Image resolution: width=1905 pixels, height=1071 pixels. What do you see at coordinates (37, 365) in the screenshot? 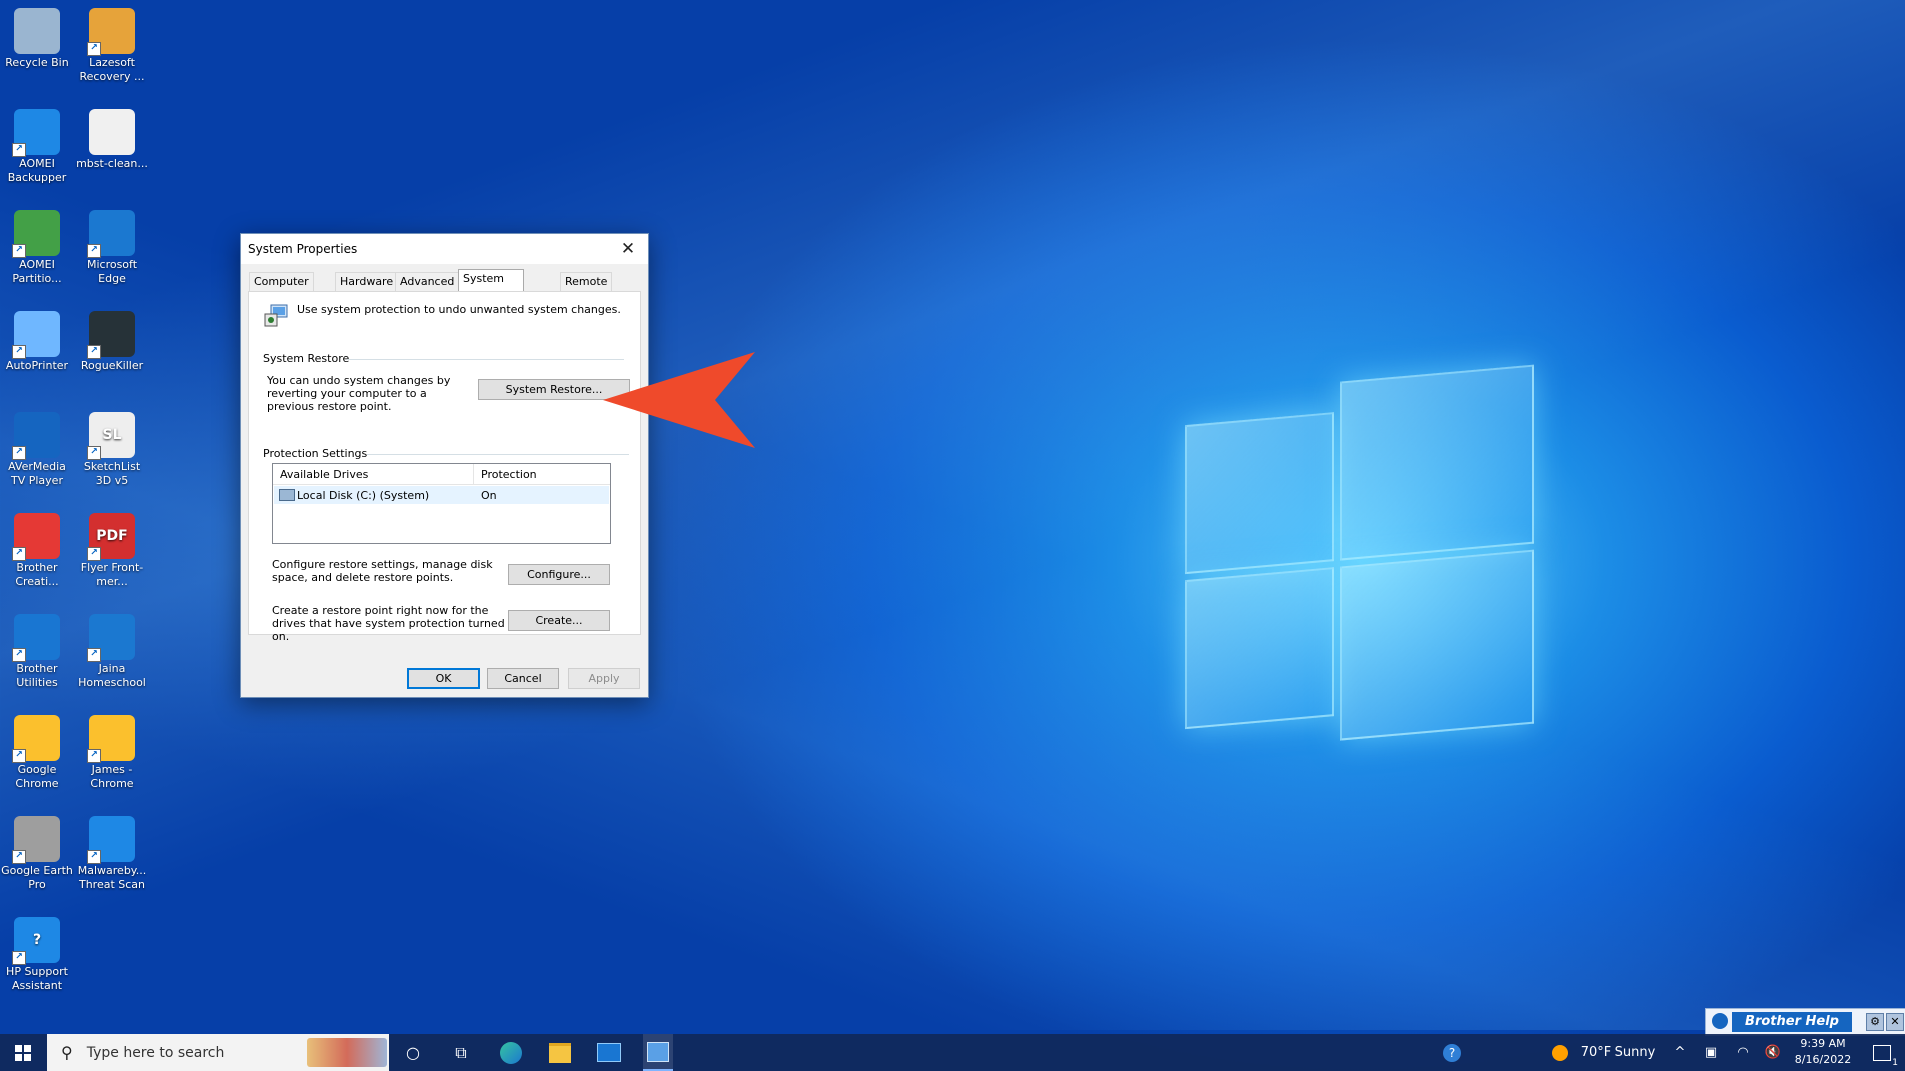
I see `desktop-icon-label: AutoPrinter` at bounding box center [37, 365].